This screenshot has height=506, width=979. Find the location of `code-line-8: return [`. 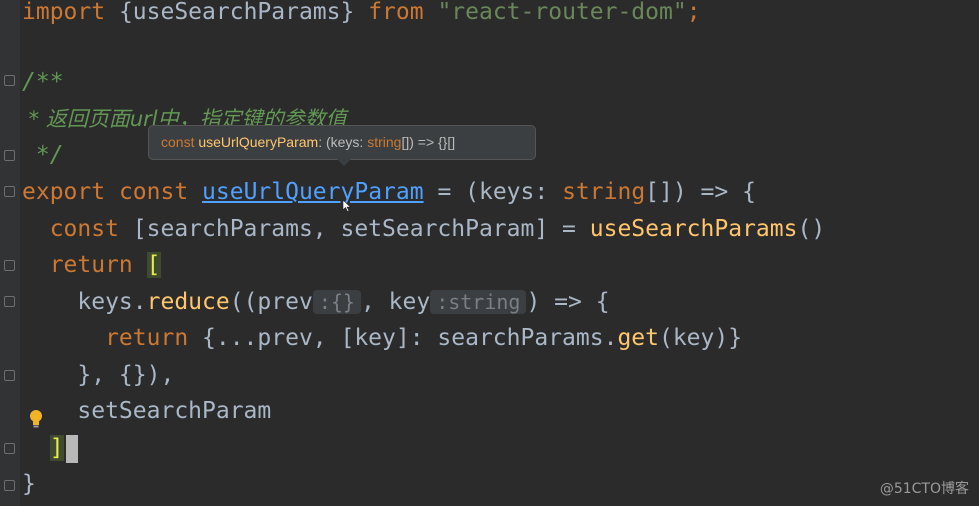

code-line-8: return [ is located at coordinates (91, 265).